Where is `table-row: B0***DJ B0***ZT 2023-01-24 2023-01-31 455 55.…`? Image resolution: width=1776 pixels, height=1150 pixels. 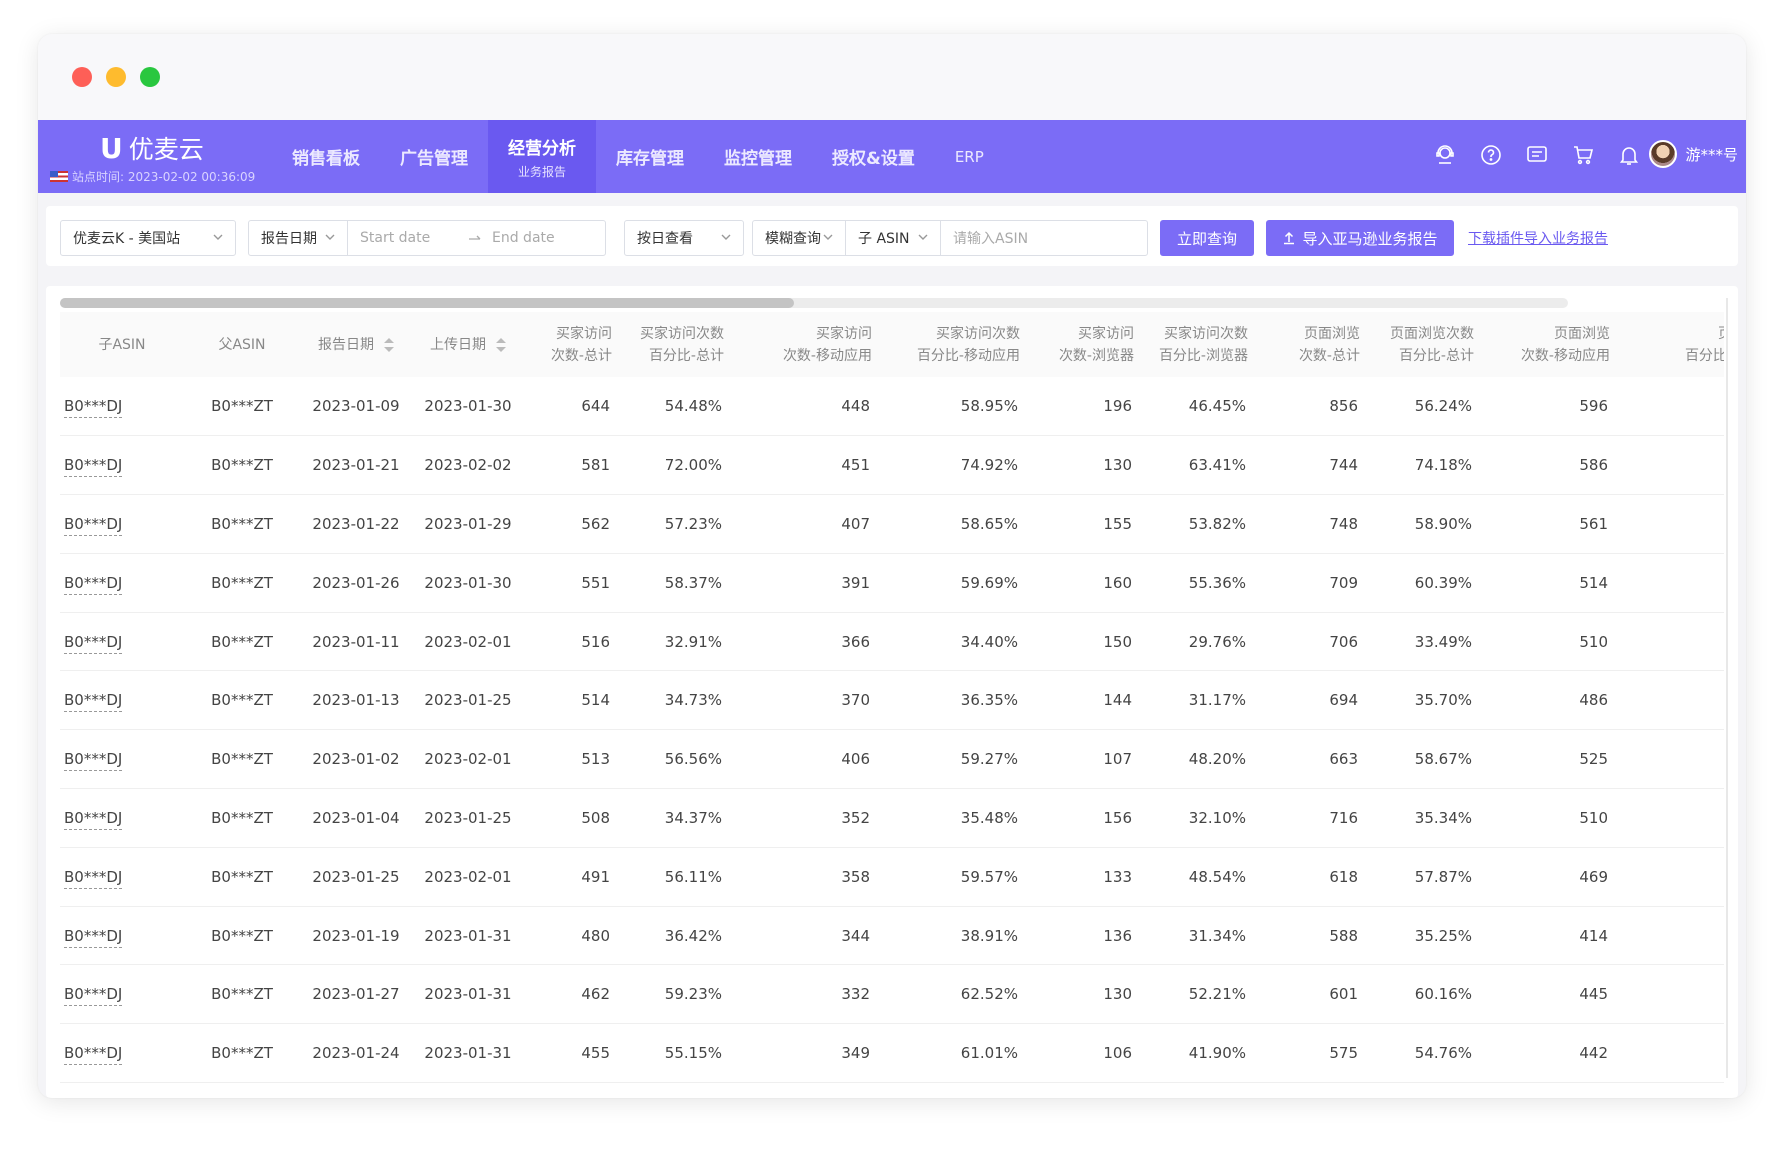
table-row: B0***DJ B0***ZT 2023-01-24 2023-01-31 455 55.… is located at coordinates (892, 1053).